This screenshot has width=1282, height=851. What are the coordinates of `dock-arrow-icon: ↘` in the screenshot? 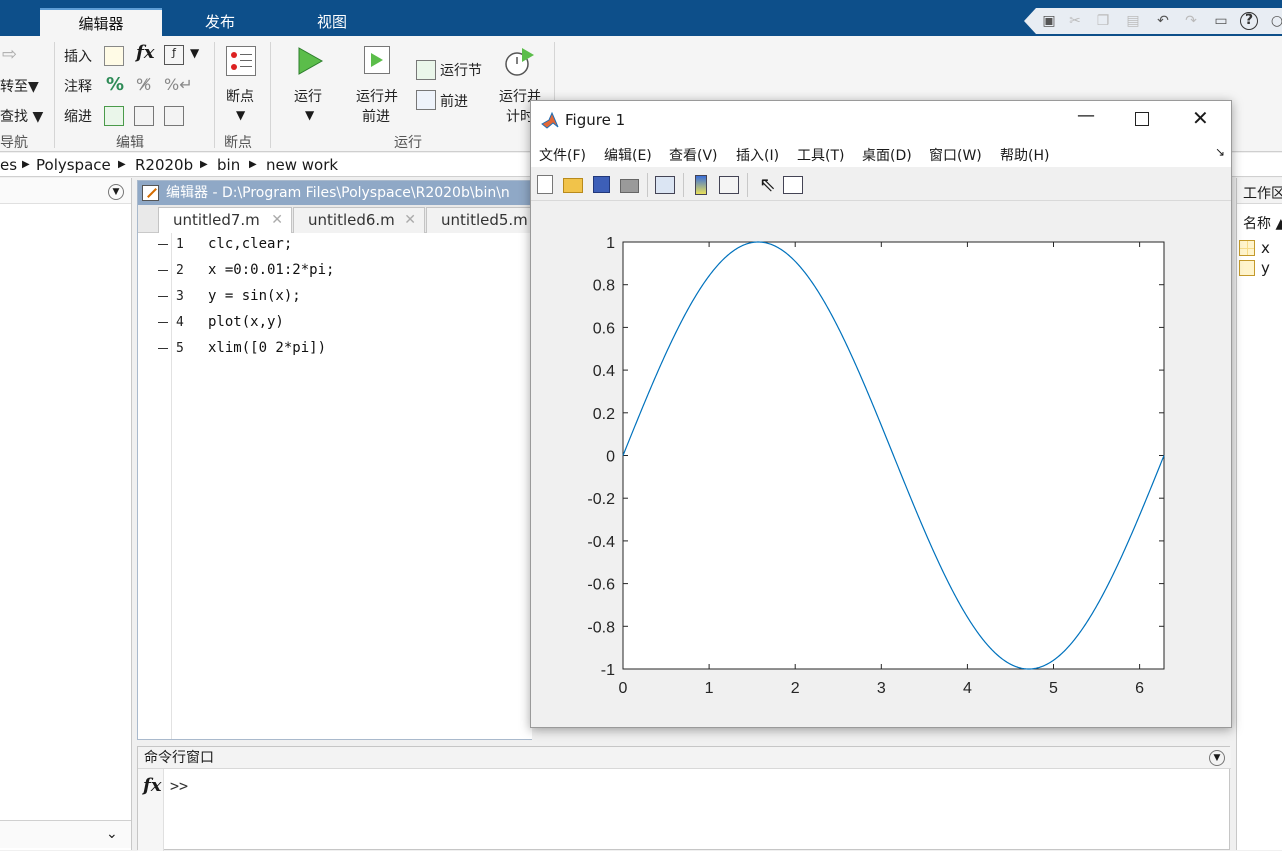 It's located at (1220, 152).